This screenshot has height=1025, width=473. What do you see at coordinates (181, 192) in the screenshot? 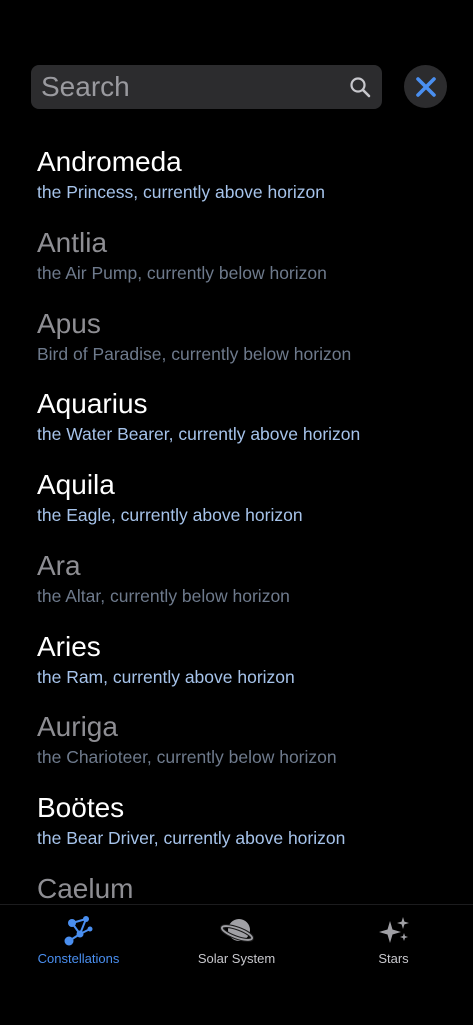
I see `constellation-description: the Princess, currently above horizon` at bounding box center [181, 192].